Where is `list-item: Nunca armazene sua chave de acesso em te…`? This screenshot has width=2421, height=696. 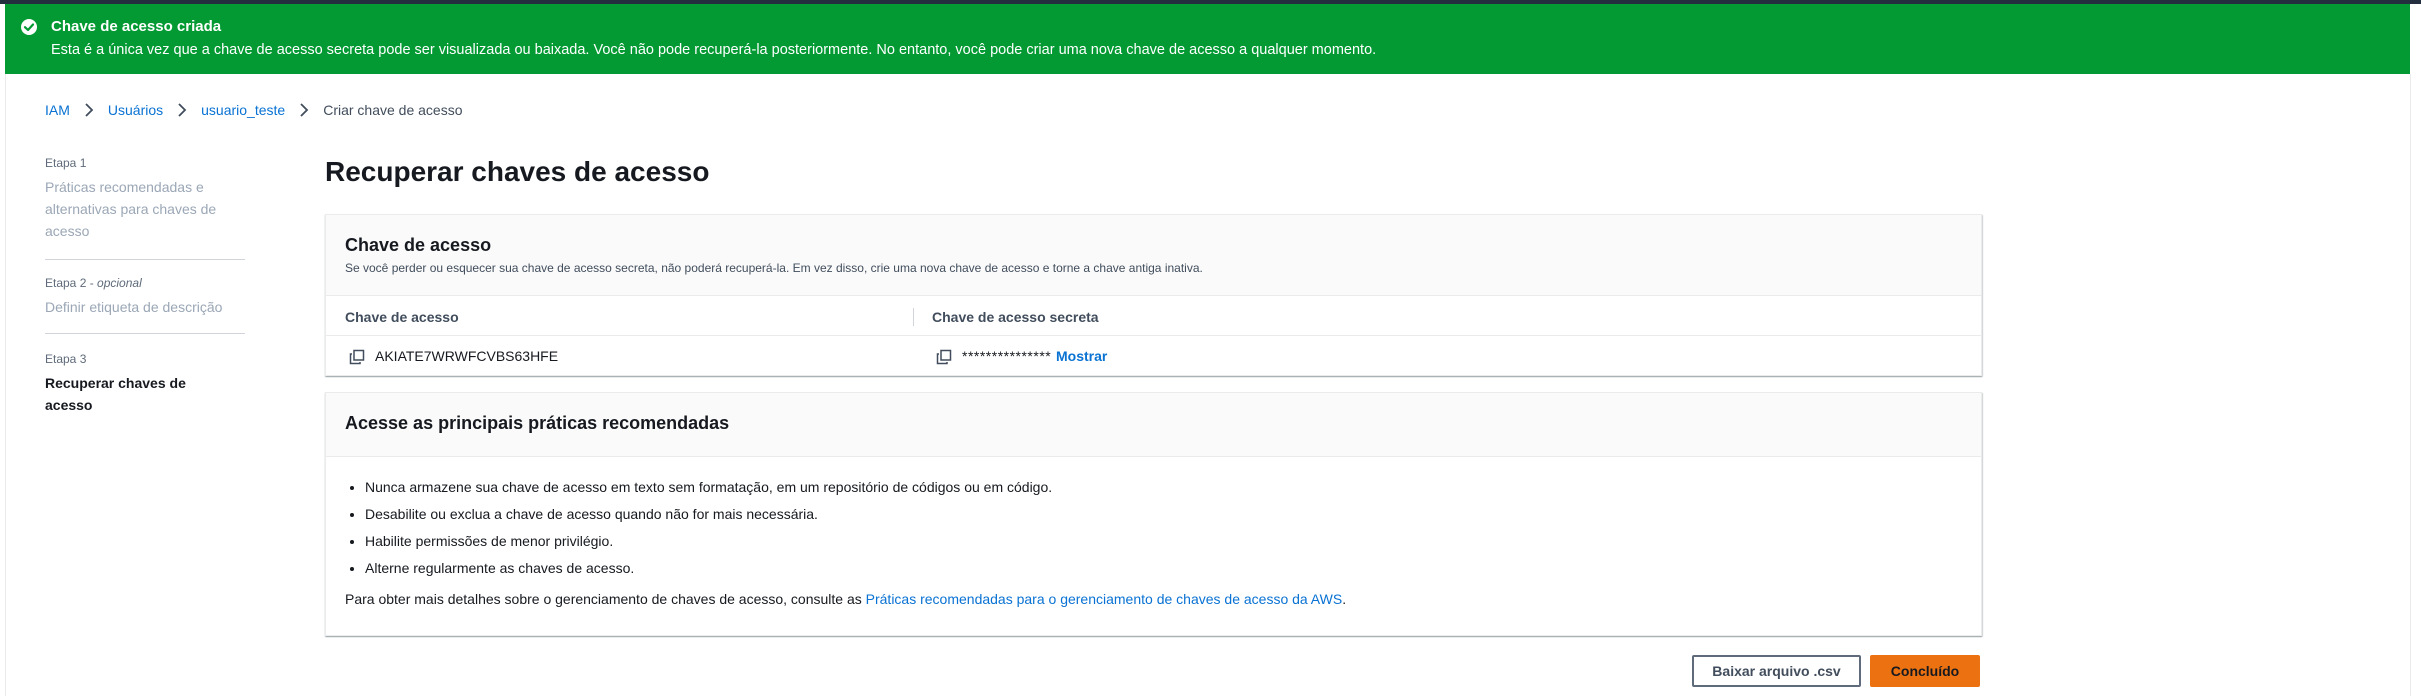 list-item: Nunca armazene sua chave de acesso em te… is located at coordinates (708, 490).